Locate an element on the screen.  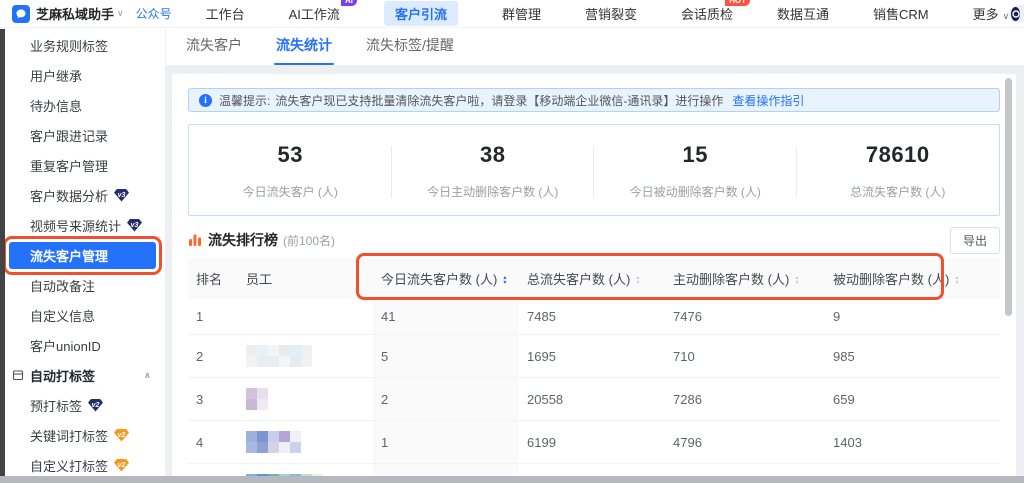
cell-active-delete: 710 is located at coordinates (745, 356).